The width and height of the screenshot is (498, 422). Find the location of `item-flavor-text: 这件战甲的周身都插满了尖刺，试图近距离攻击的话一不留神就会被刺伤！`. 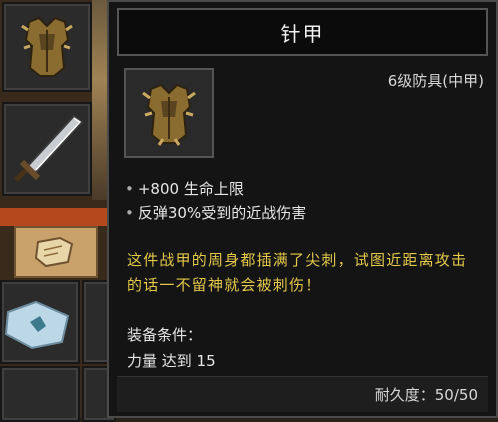

item-flavor-text: 这件战甲的周身都插满了尖刺，试图近距离攻击的话一不留神就会被刺伤！ is located at coordinates (297, 272).